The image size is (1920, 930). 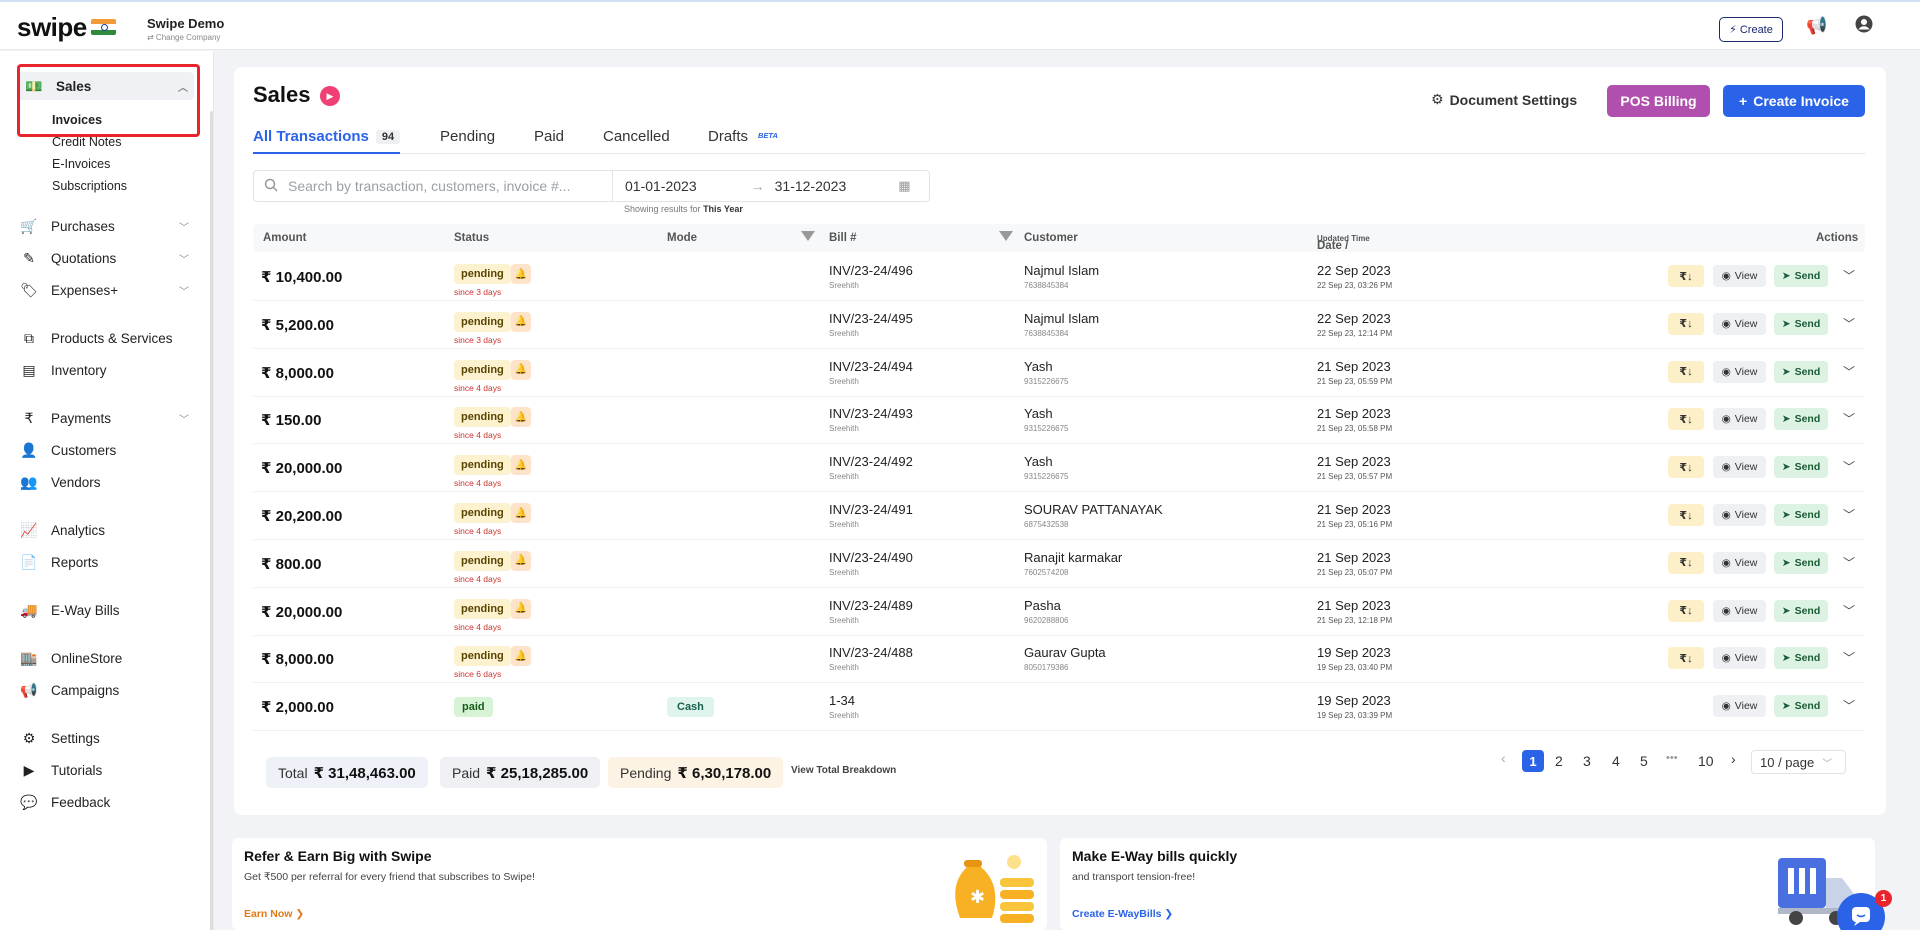 What do you see at coordinates (81, 164) in the screenshot?
I see `sidebar-sub-e-invoices: E-Invoices` at bounding box center [81, 164].